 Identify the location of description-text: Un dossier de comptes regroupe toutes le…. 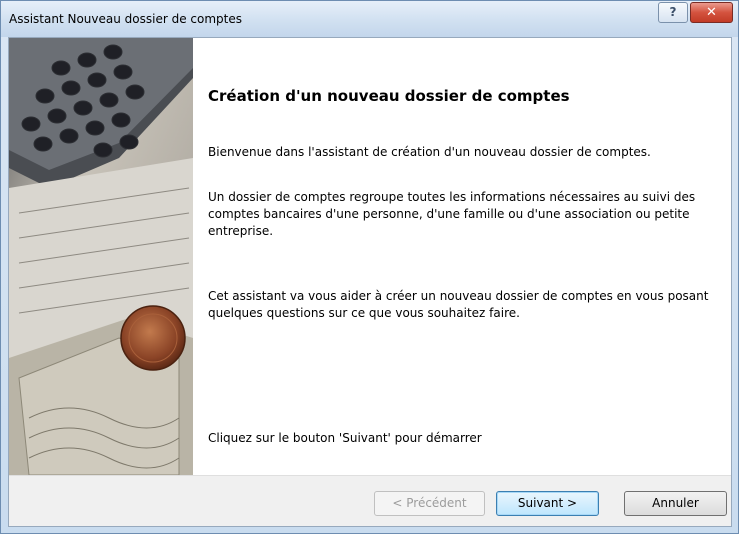
(452, 214).